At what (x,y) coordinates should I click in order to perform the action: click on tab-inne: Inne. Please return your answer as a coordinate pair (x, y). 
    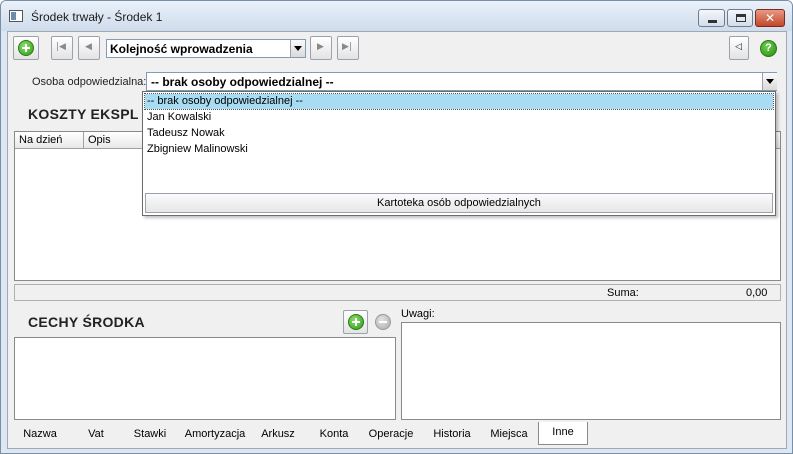
    Looking at the image, I should click on (563, 433).